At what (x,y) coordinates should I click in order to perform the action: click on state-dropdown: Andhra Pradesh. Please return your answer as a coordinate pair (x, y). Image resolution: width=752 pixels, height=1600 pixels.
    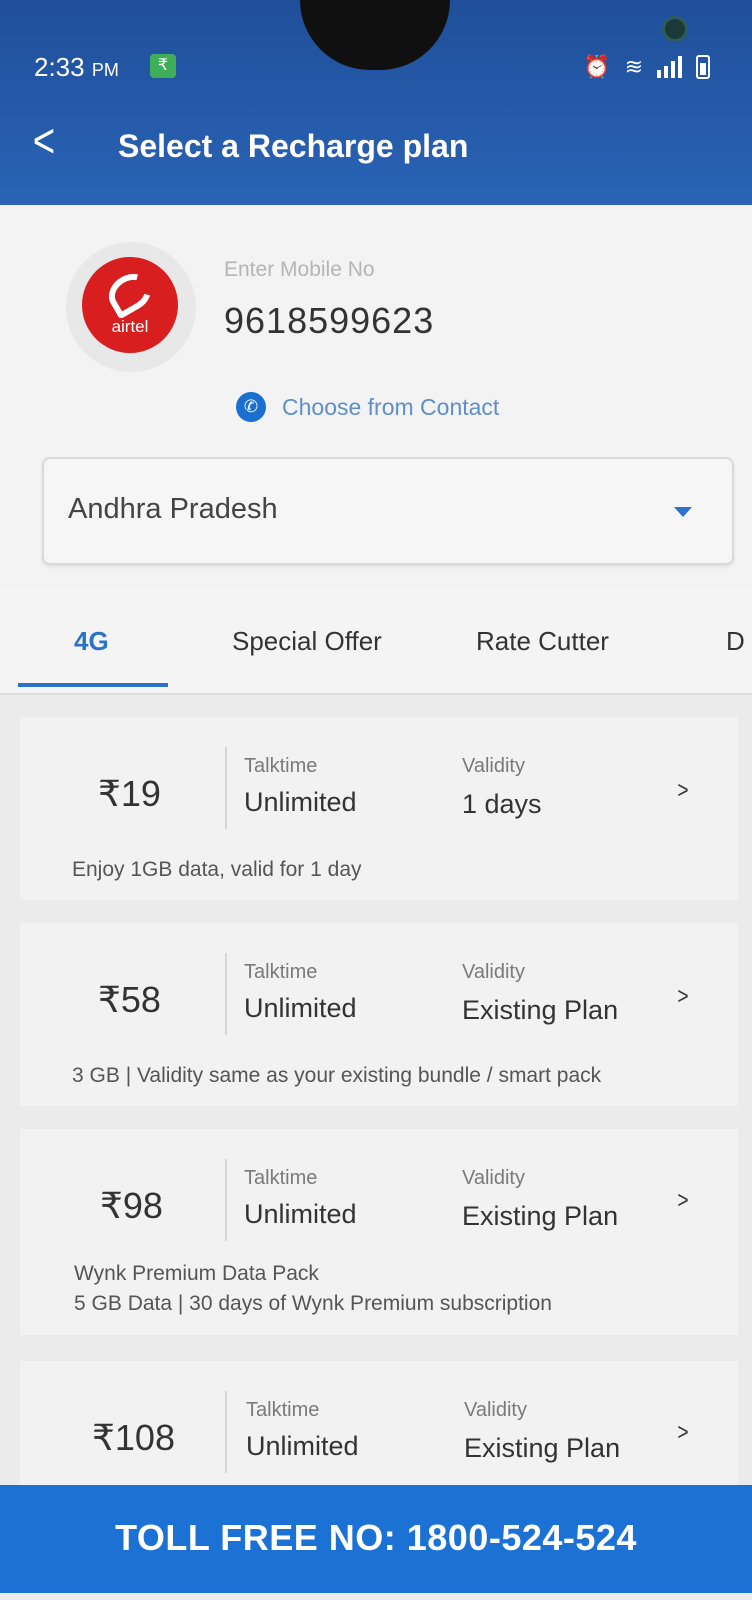
    Looking at the image, I should click on (388, 511).